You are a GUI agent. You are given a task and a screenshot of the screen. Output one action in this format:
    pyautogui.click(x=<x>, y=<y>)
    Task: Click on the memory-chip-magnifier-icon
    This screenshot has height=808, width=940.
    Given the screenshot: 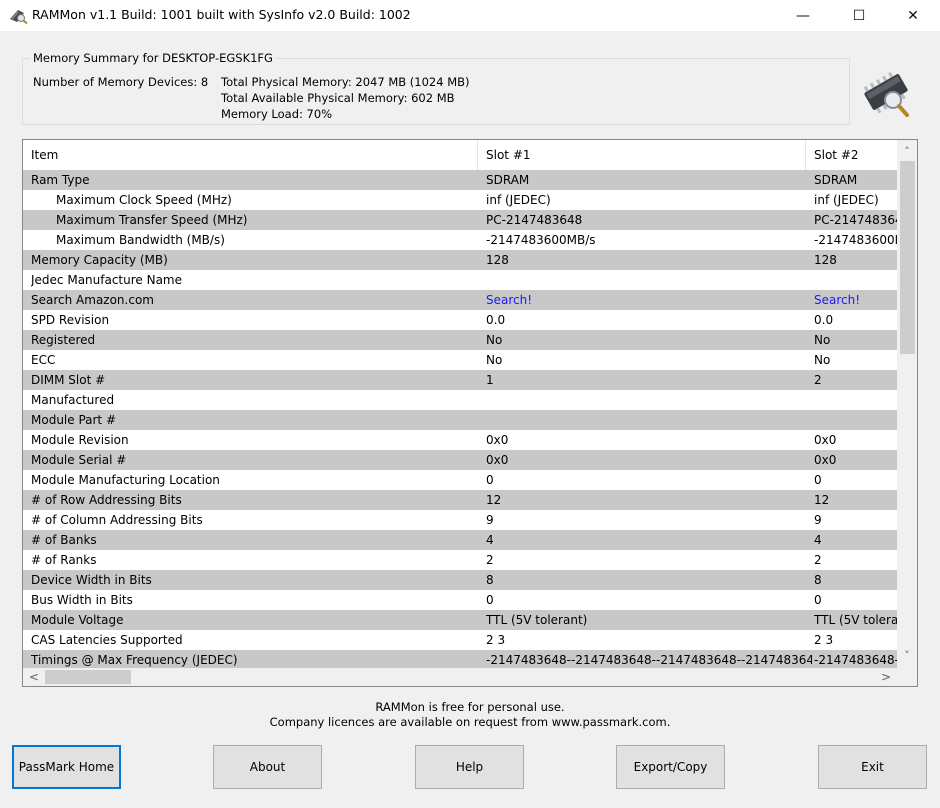 What is the action you would take?
    pyautogui.click(x=886, y=94)
    